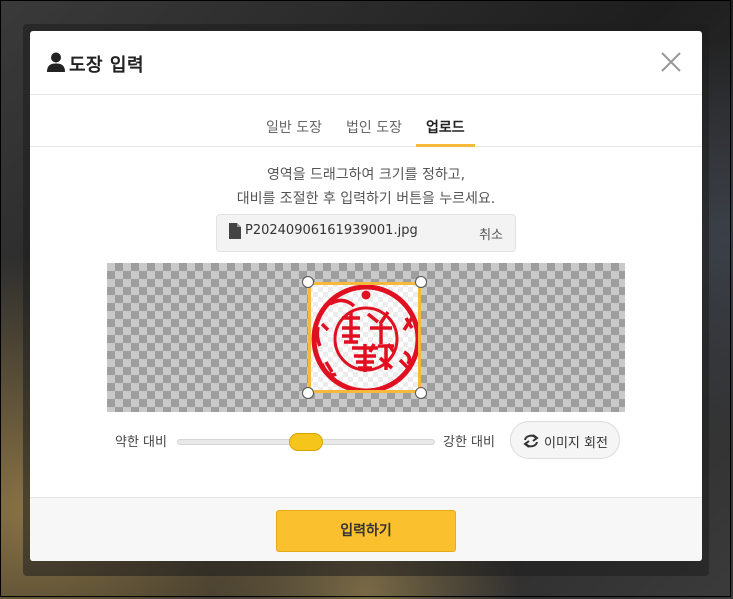 The height and width of the screenshot is (599, 733). What do you see at coordinates (421, 393) in the screenshot?
I see `crop-handle-bottom-right` at bounding box center [421, 393].